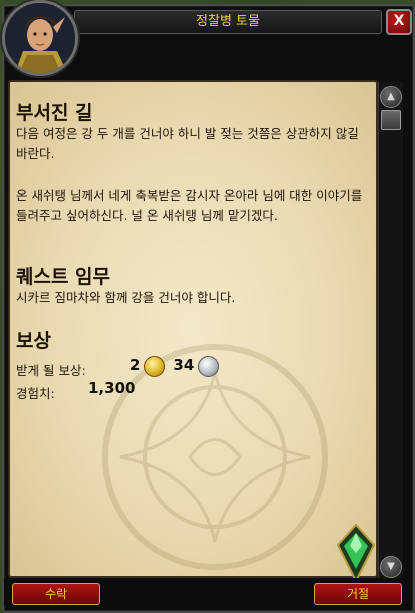 This screenshot has height=613, width=415. What do you see at coordinates (209, 366) in the screenshot?
I see `silver-coin-icon` at bounding box center [209, 366].